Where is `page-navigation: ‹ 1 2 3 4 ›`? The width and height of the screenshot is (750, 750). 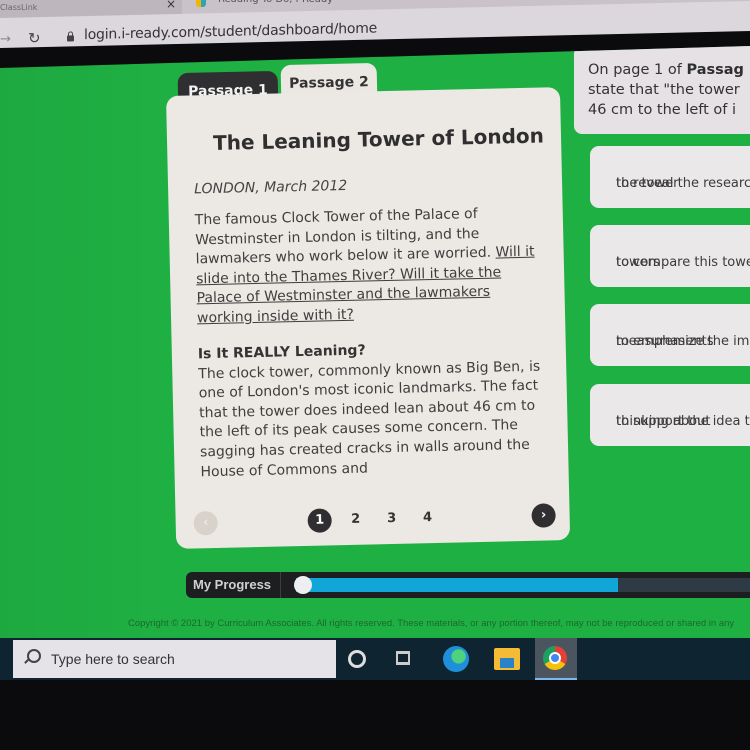 page-navigation: ‹ 1 2 3 4 › is located at coordinates (372, 522).